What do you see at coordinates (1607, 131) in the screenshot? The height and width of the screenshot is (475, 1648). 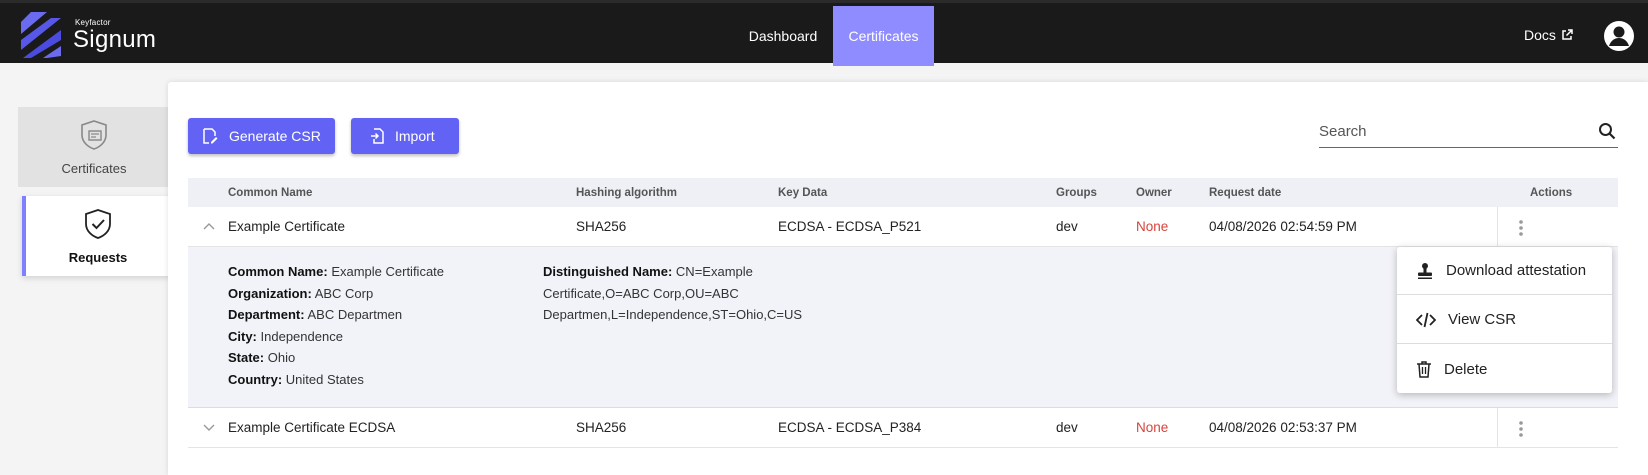 I see `search-icon` at bounding box center [1607, 131].